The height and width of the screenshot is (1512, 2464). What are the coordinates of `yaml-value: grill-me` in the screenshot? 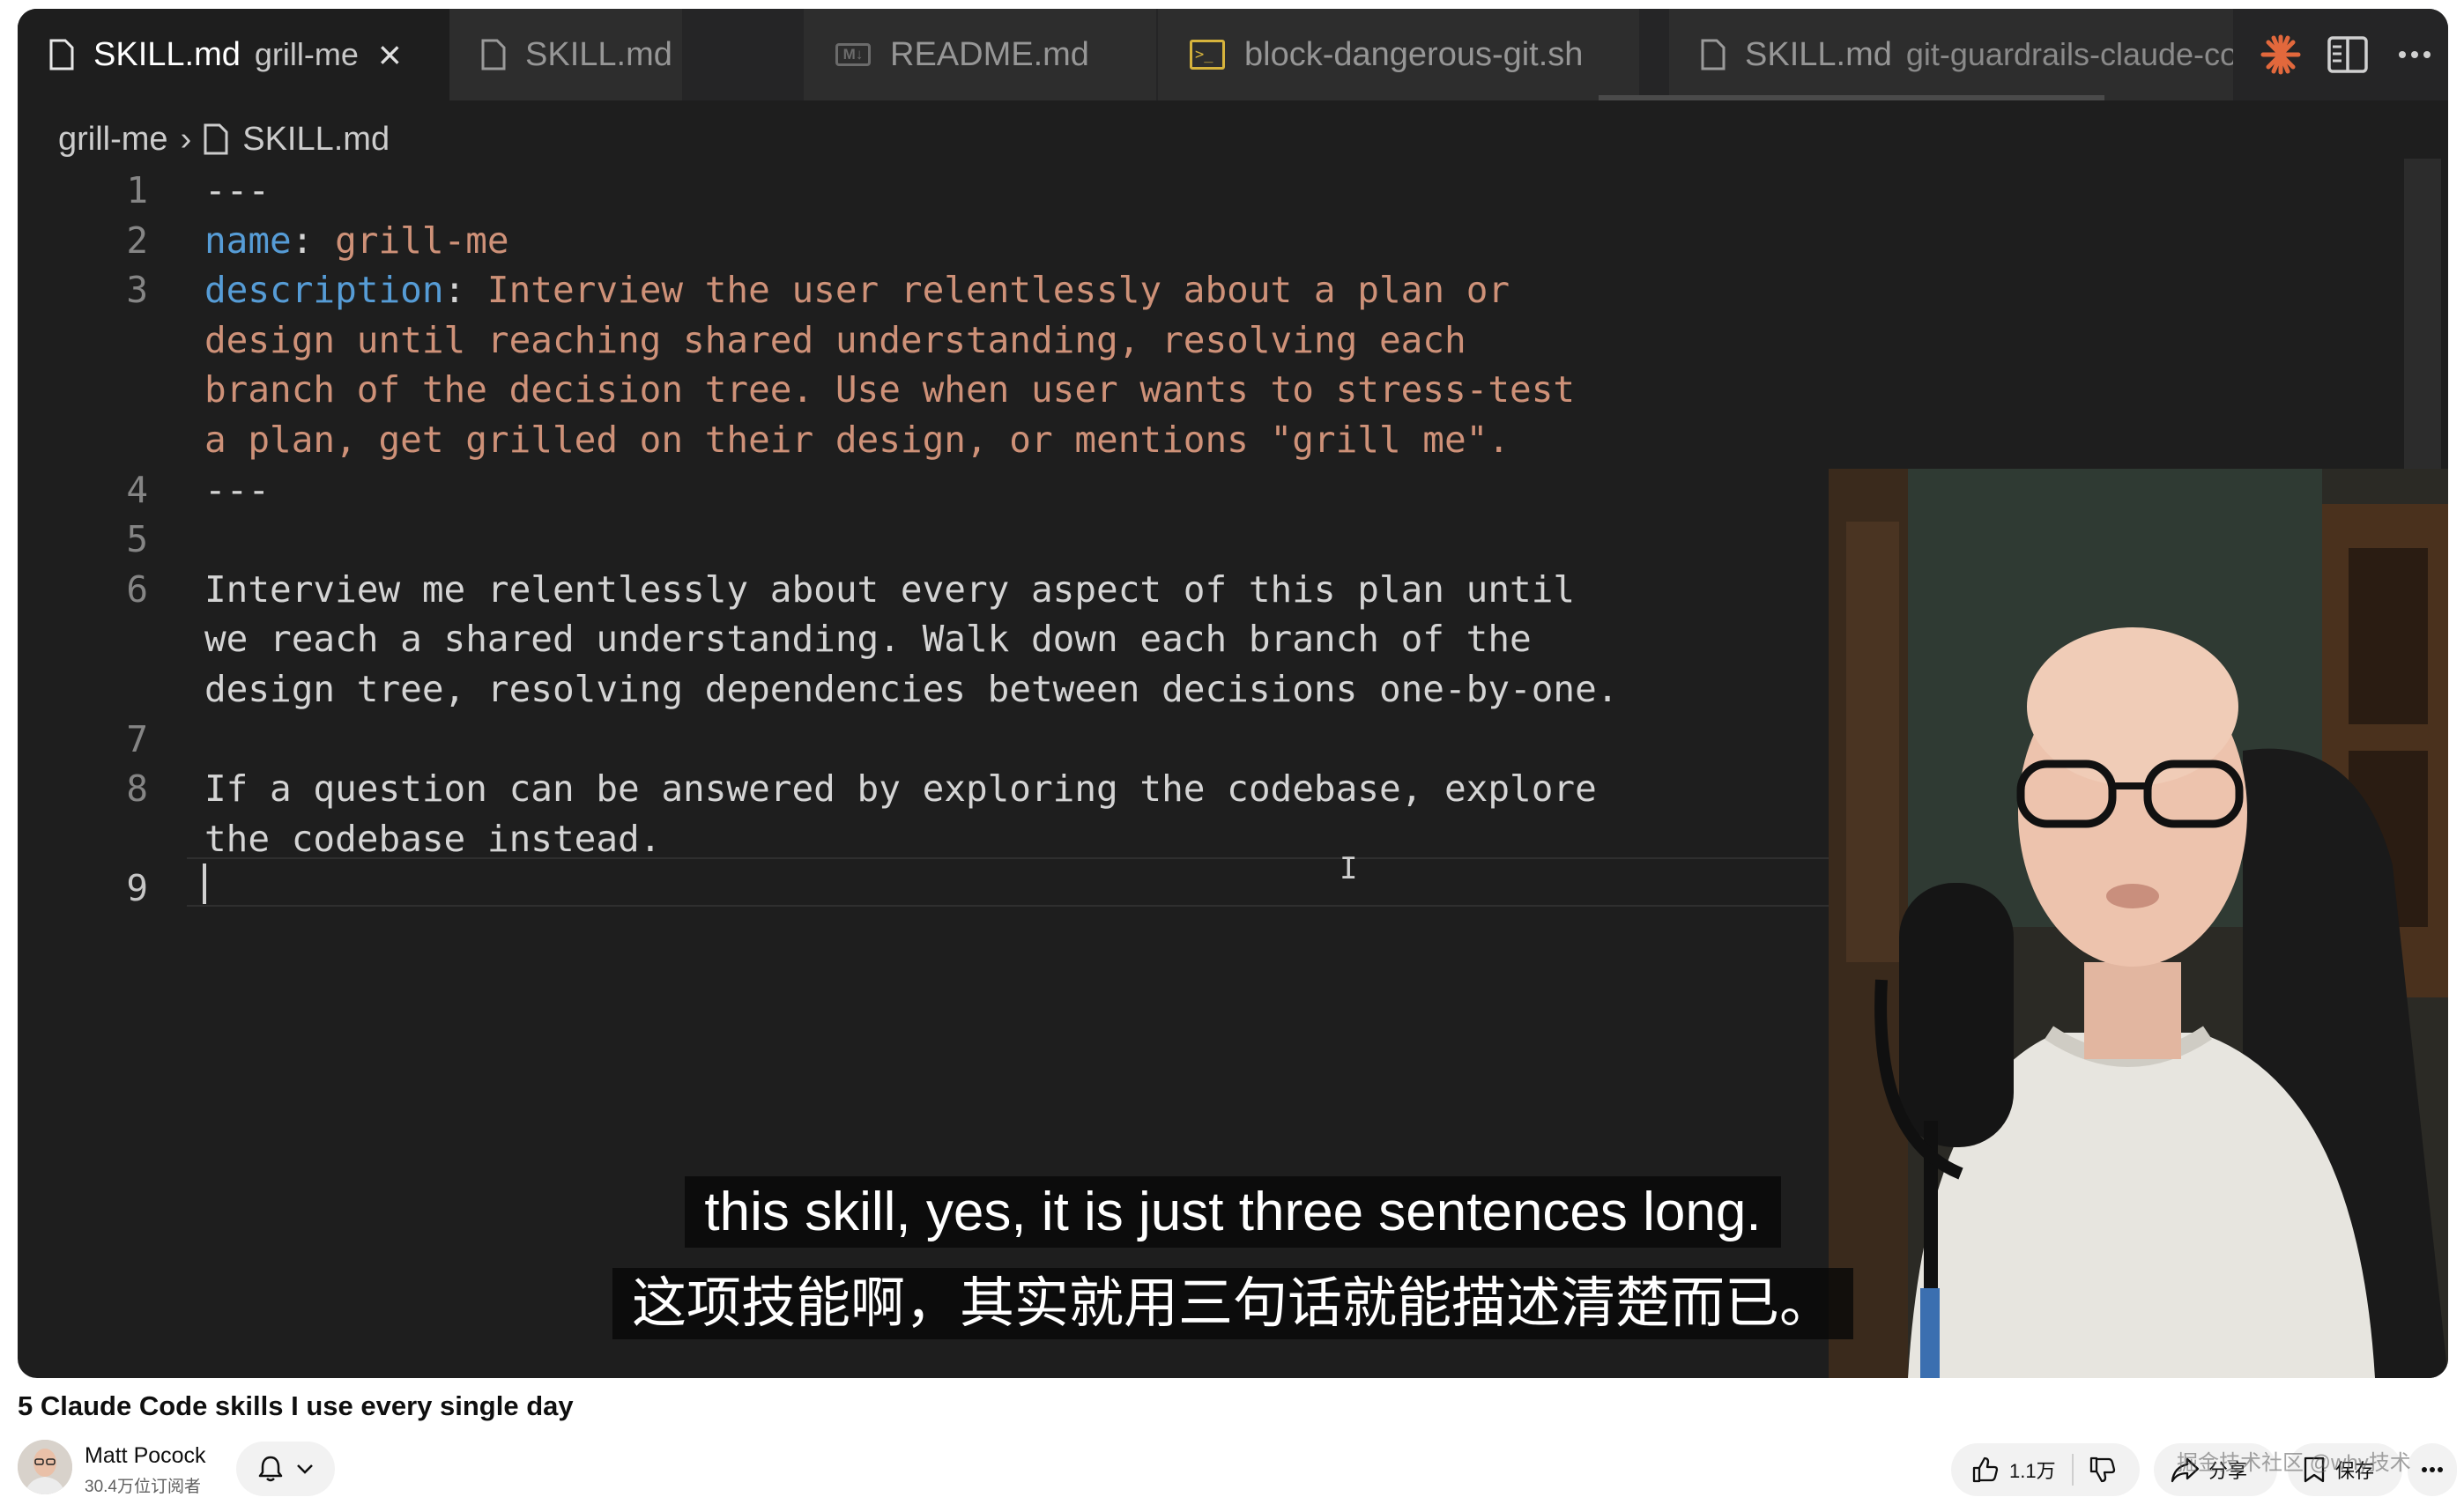 It's located at (422, 241).